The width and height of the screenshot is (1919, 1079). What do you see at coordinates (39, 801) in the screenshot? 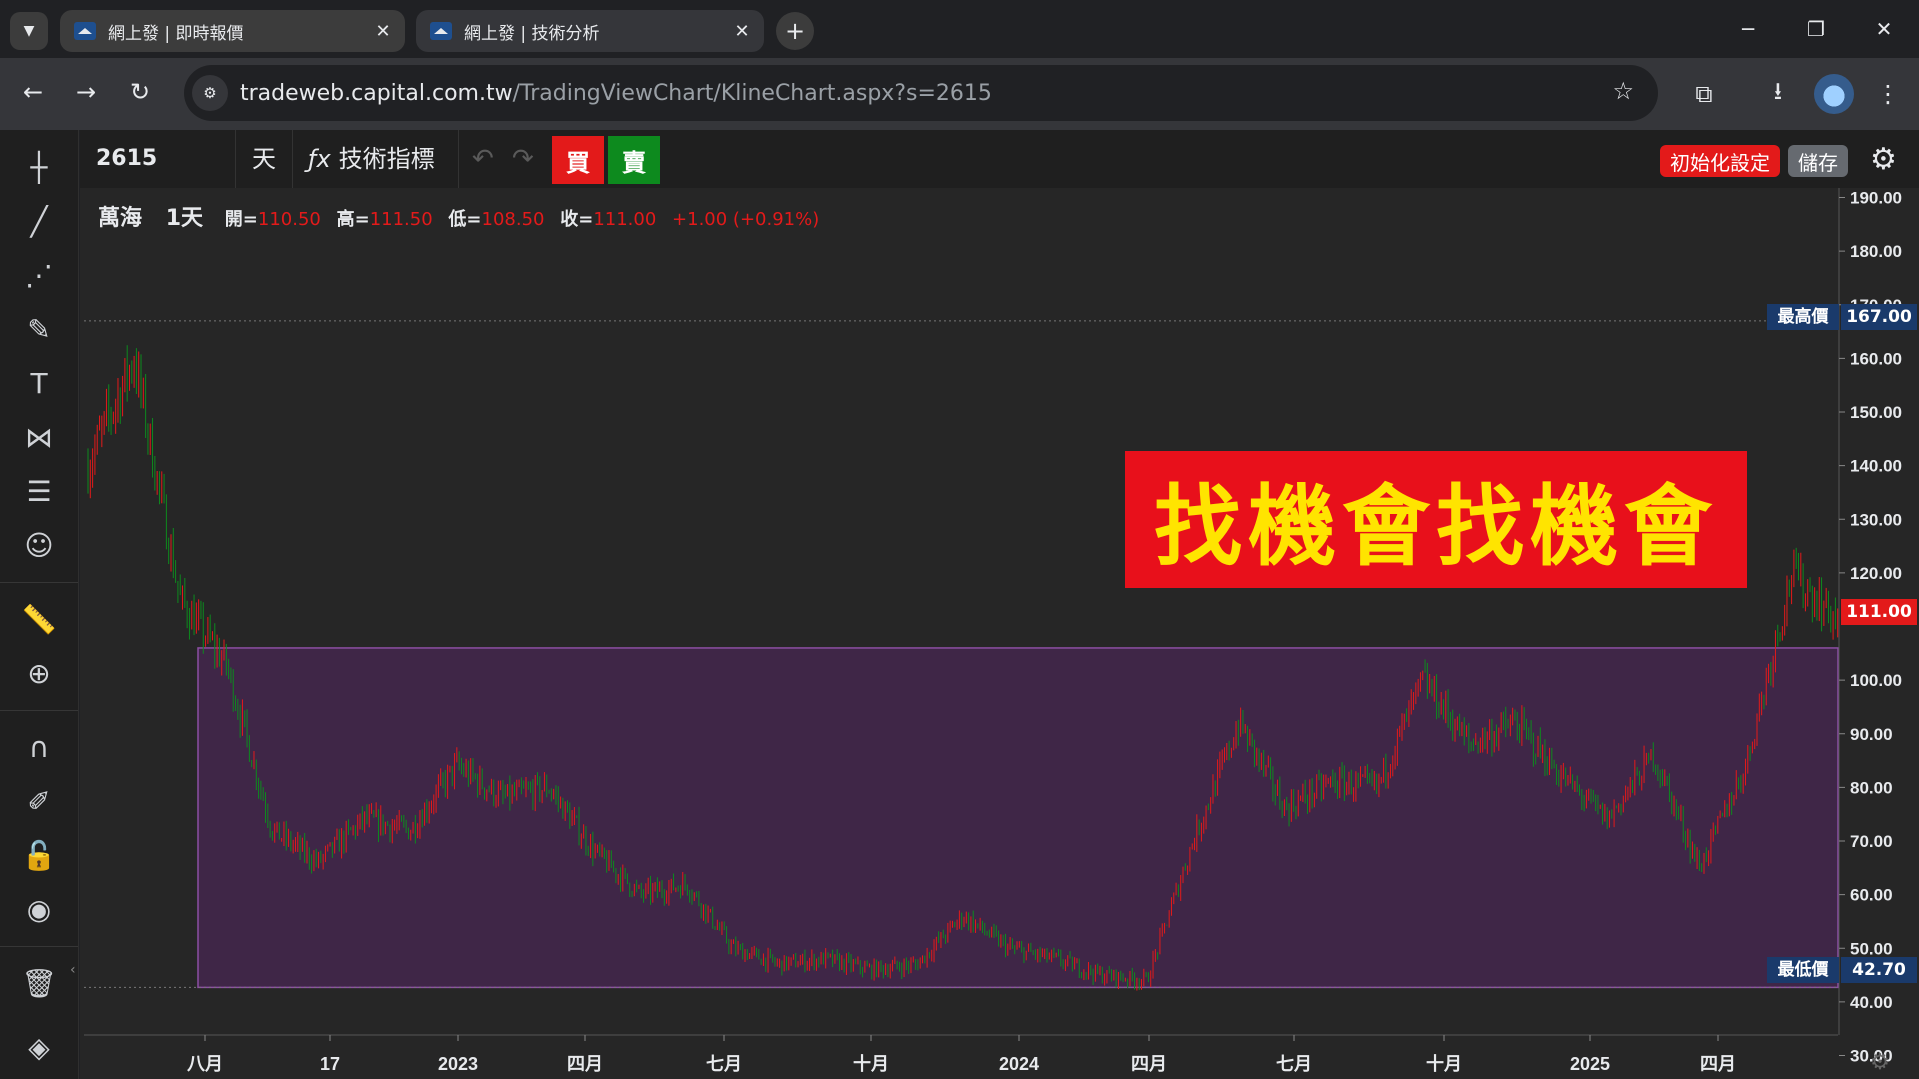
I see `lock-drawing-icon: ✐` at bounding box center [39, 801].